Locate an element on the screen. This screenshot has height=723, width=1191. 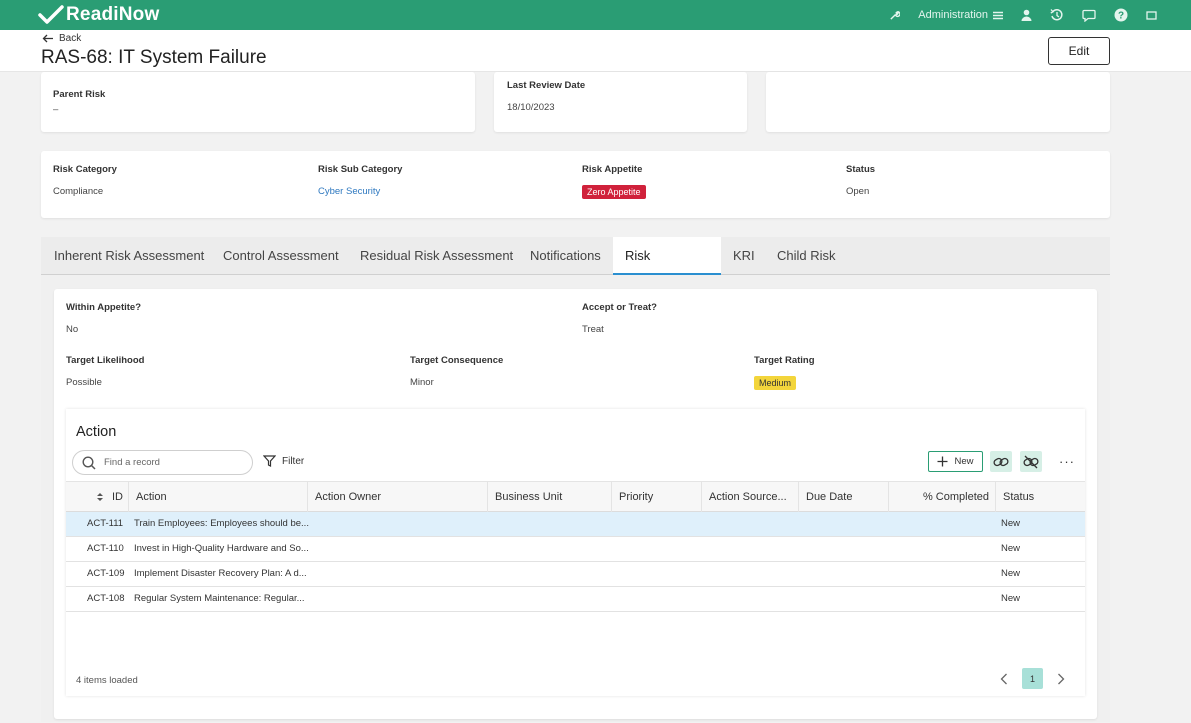
unlink-button is located at coordinates (1031, 461).